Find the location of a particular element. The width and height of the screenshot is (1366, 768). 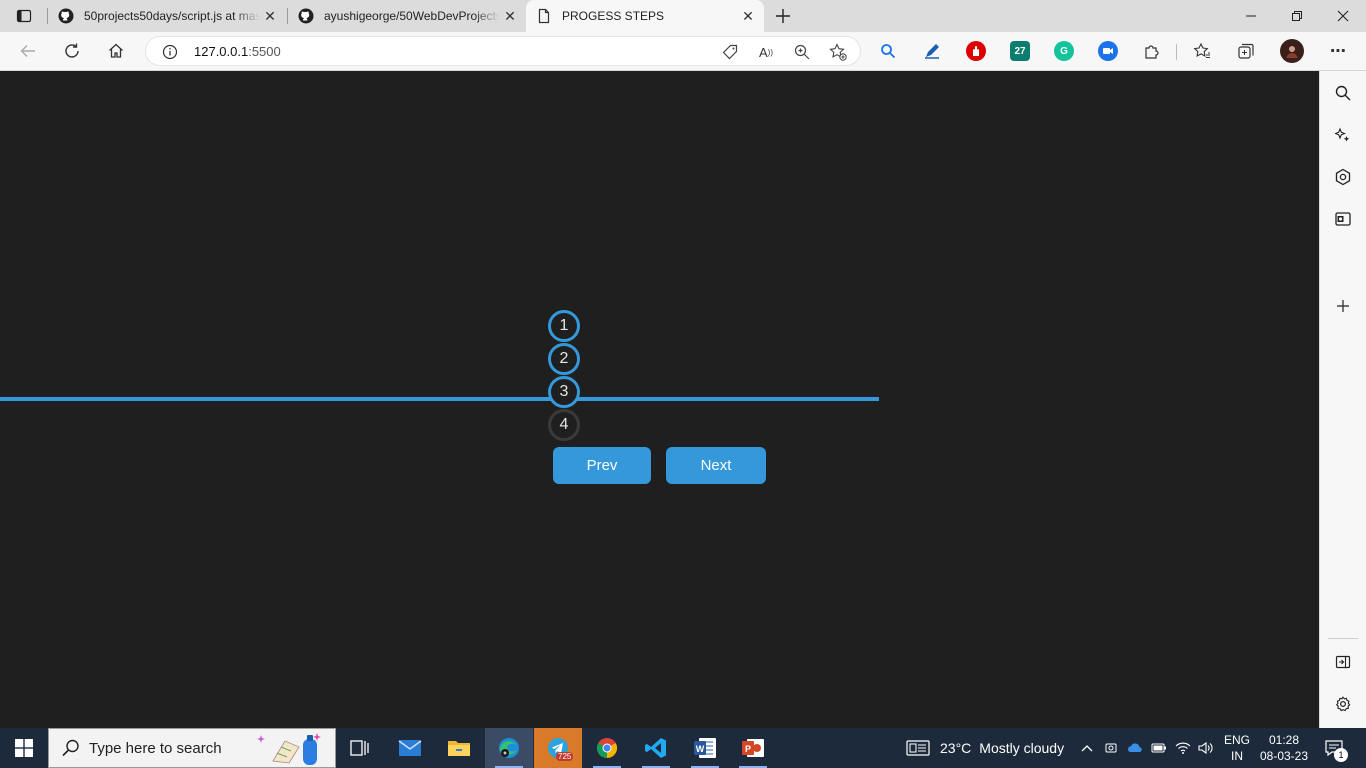

search-placeholder: Type here to search is located at coordinates (155, 748).